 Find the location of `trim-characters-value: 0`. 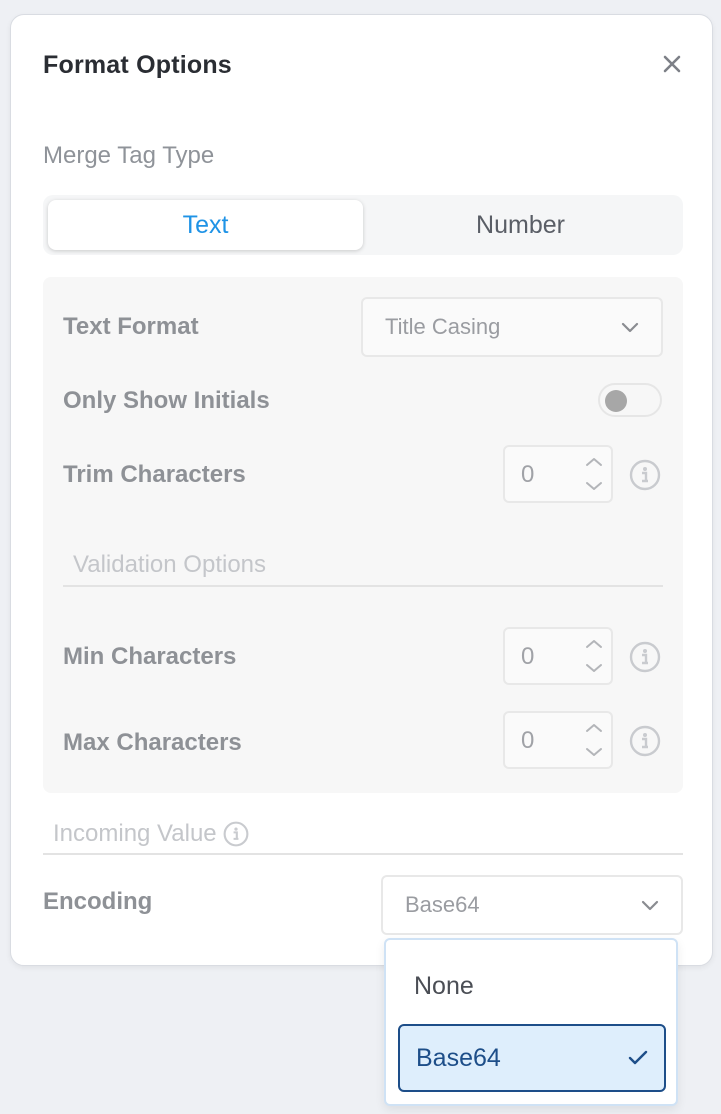

trim-characters-value: 0 is located at coordinates (528, 474).